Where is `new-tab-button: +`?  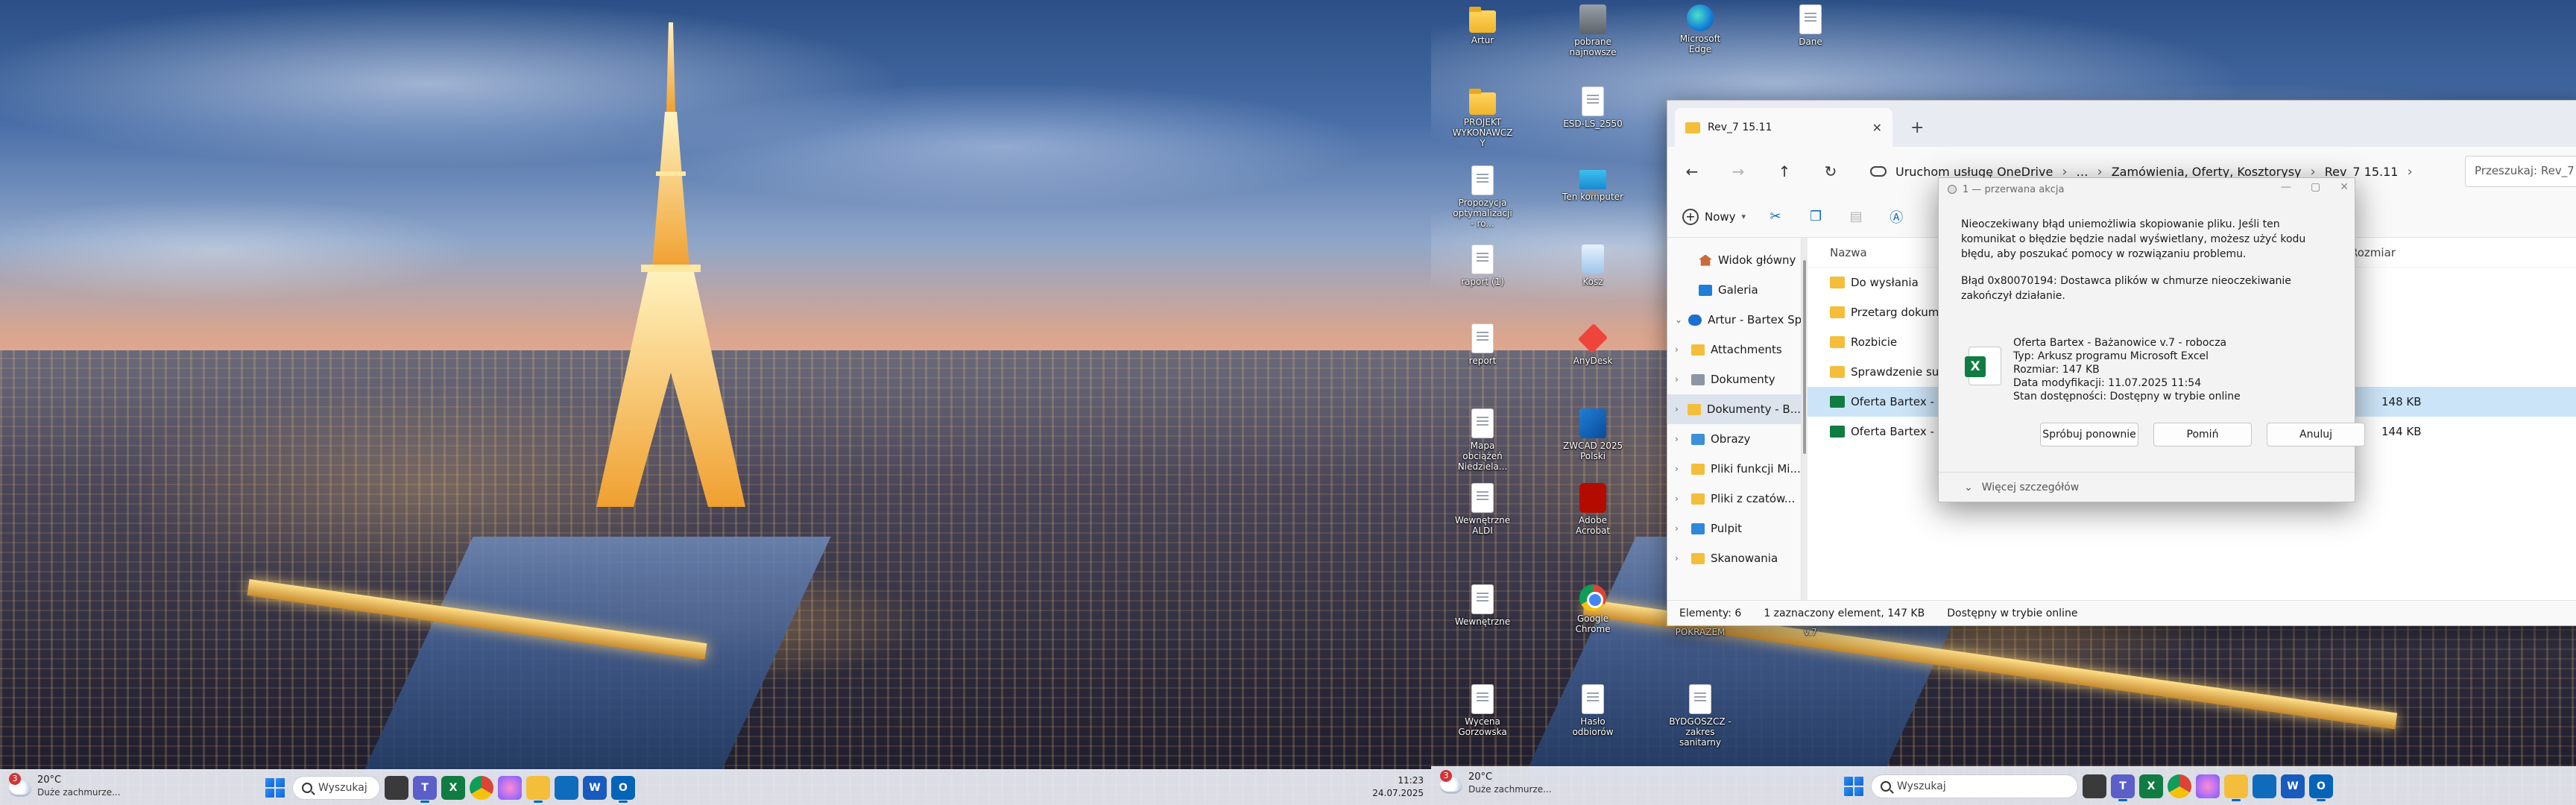
new-tab-button: + is located at coordinates (1917, 128).